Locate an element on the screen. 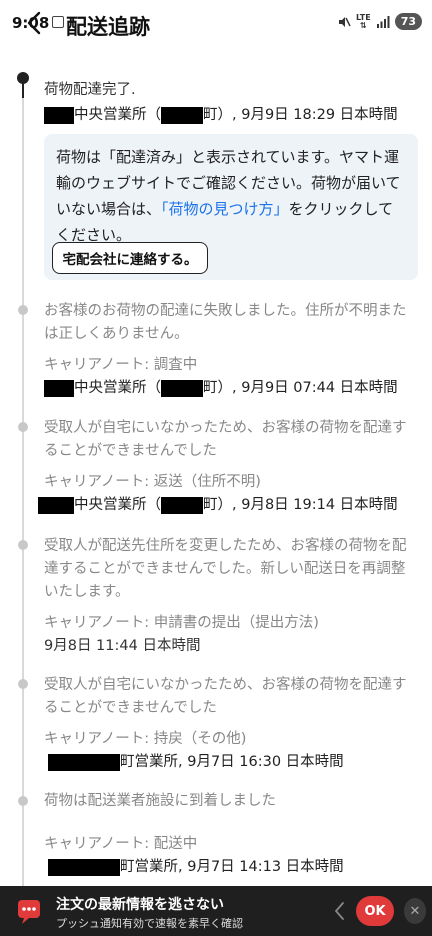  event-timestamp: 9月8日 11:44 日本時間 is located at coordinates (122, 646).